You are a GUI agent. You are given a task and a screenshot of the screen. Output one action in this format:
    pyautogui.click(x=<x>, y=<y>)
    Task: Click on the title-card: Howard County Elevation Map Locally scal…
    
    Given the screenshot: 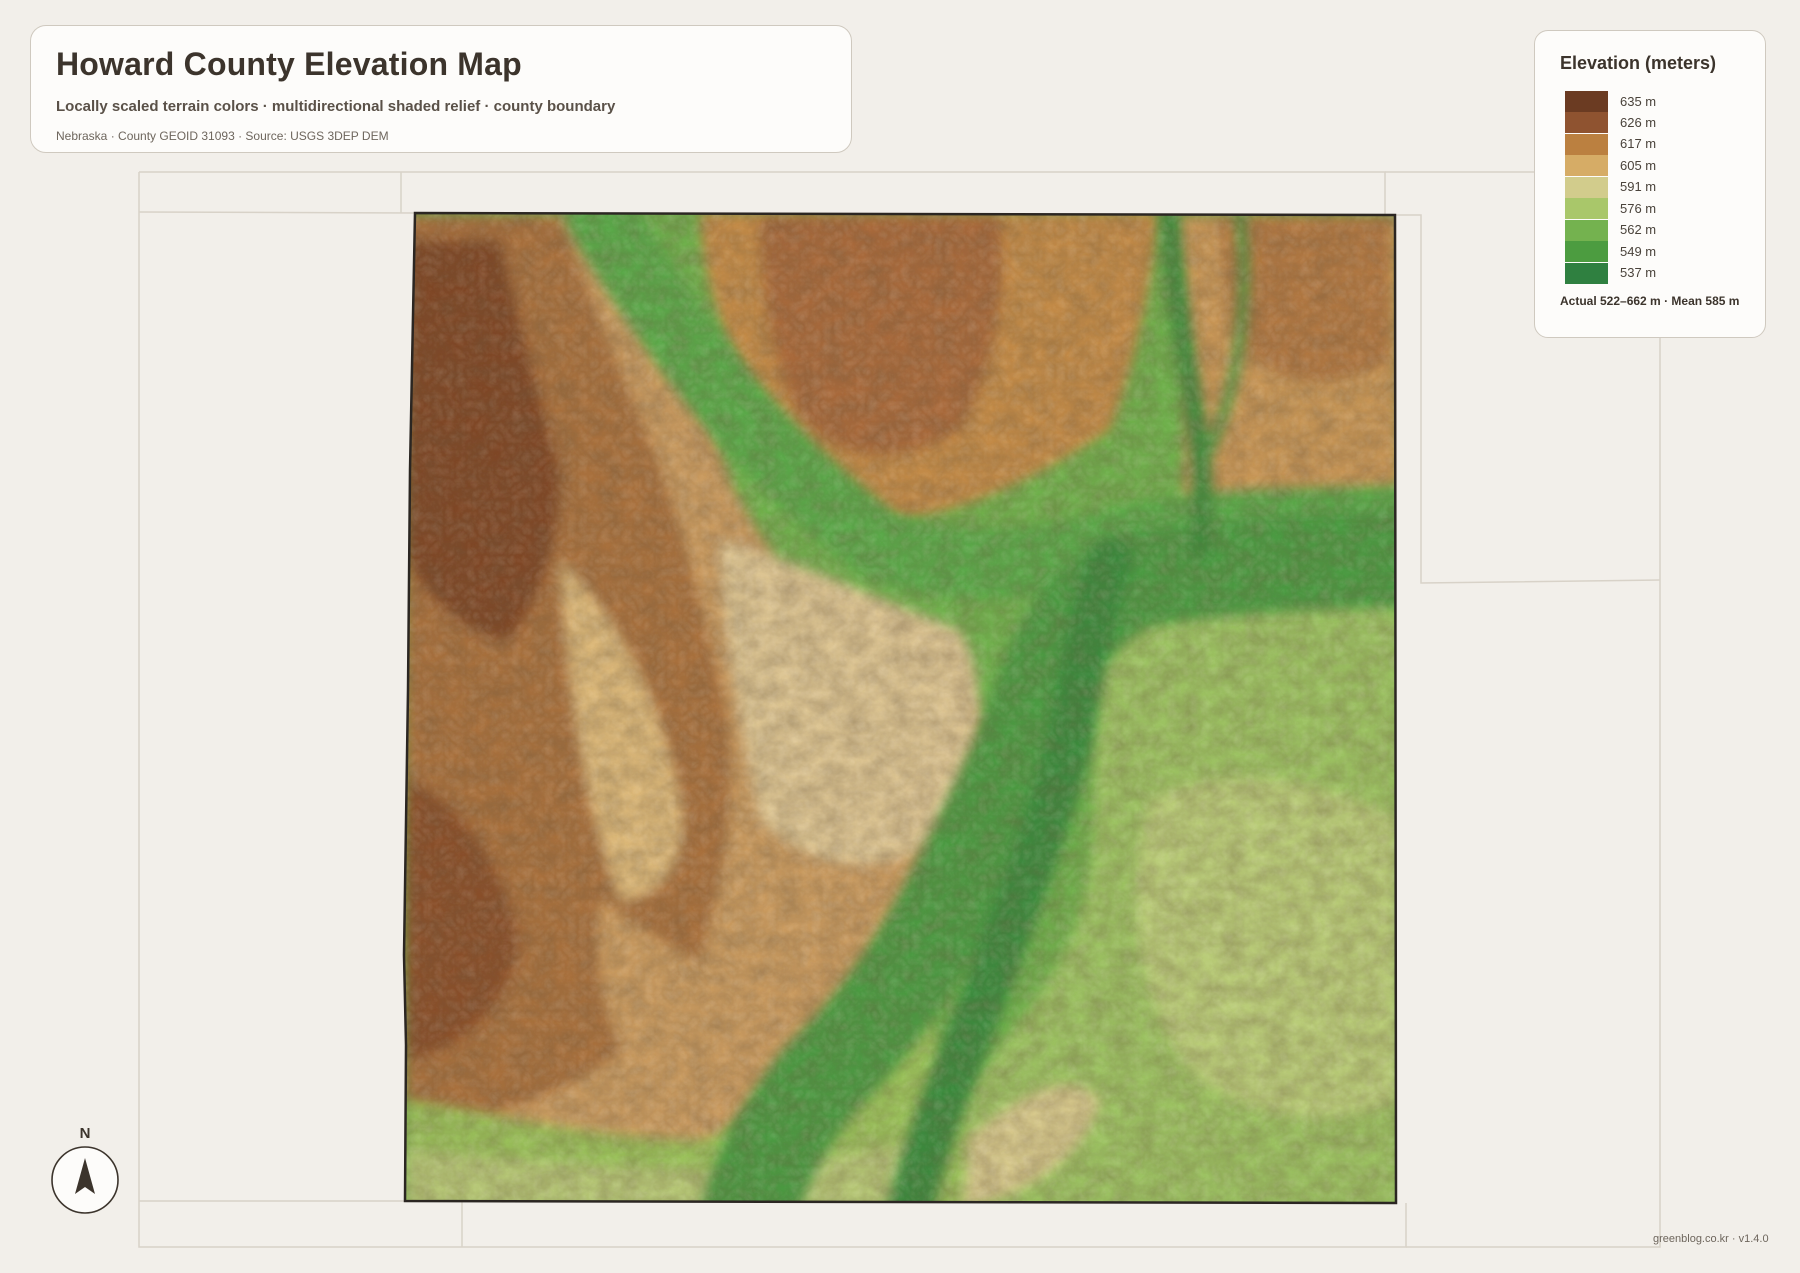 What is the action you would take?
    pyautogui.click(x=441, y=89)
    